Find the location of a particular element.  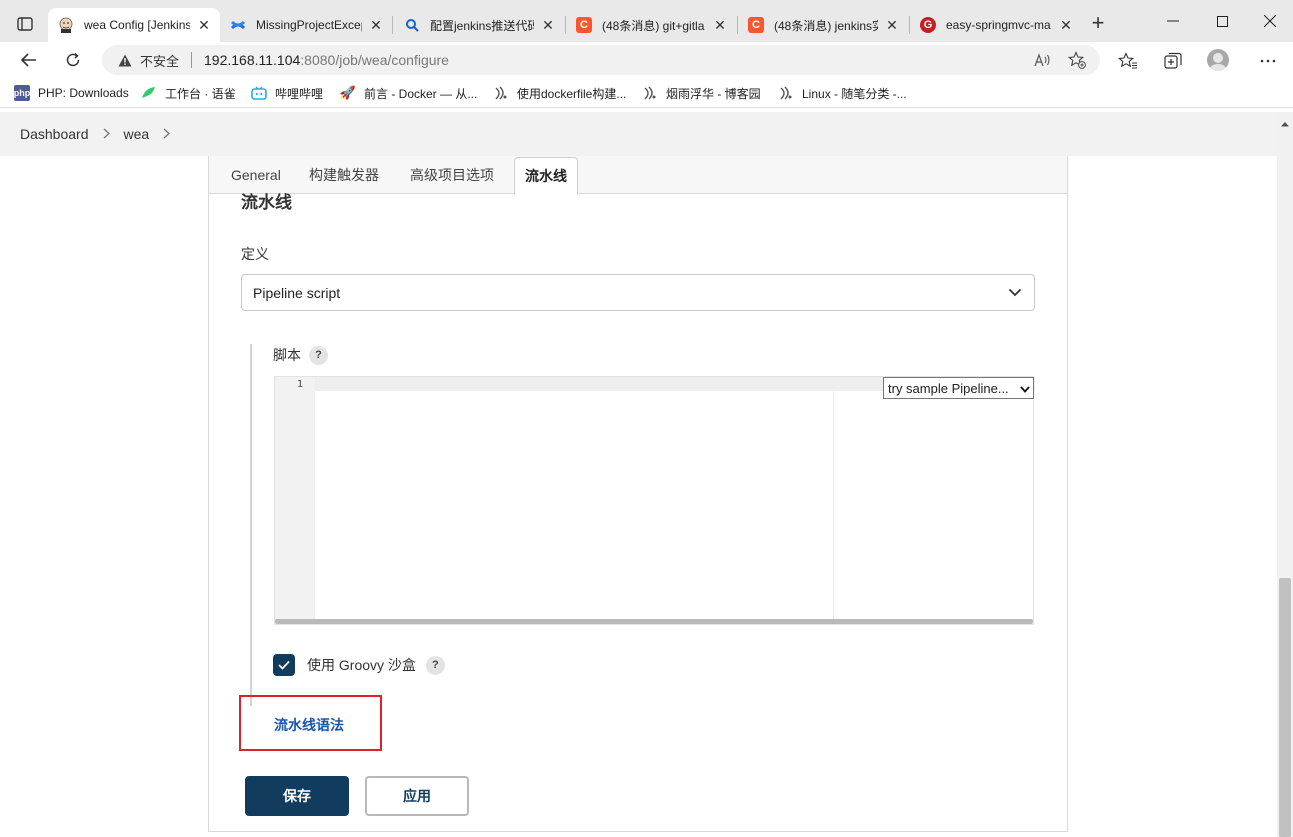

scroll-up-icon is located at coordinates (1285, 121).